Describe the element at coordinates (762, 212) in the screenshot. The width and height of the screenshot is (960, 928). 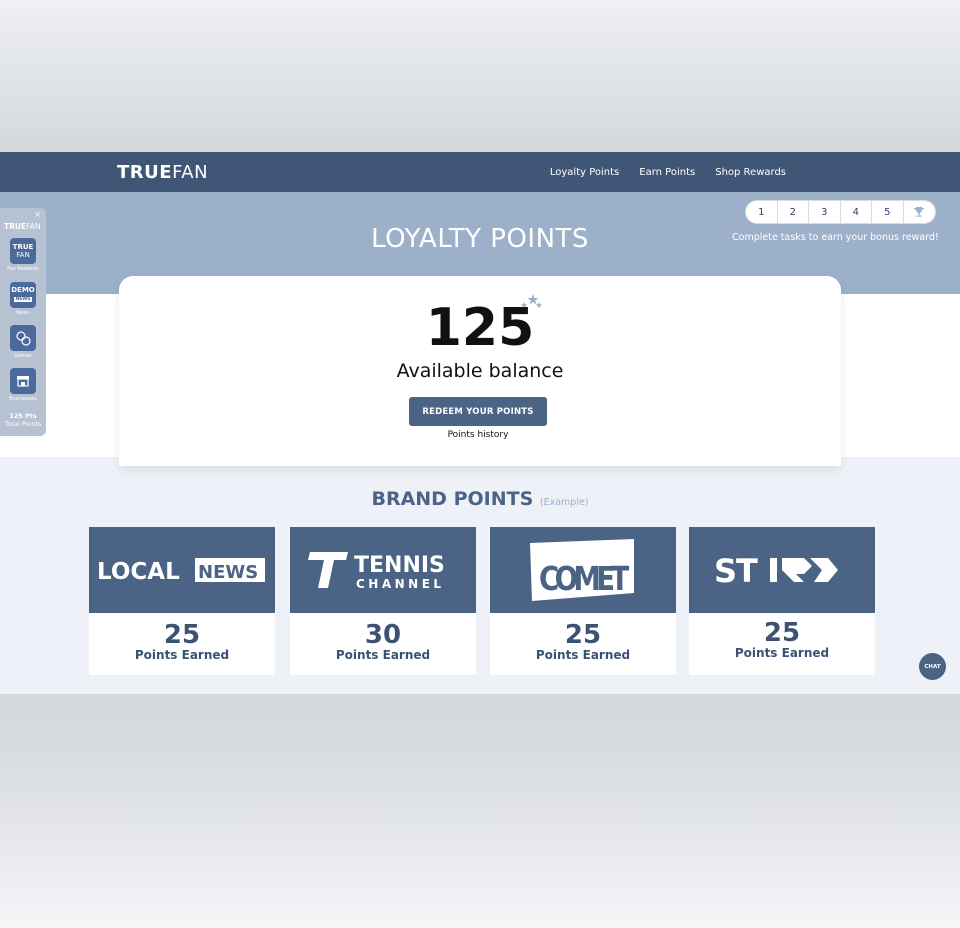
I see `step-1: 1` at that location.